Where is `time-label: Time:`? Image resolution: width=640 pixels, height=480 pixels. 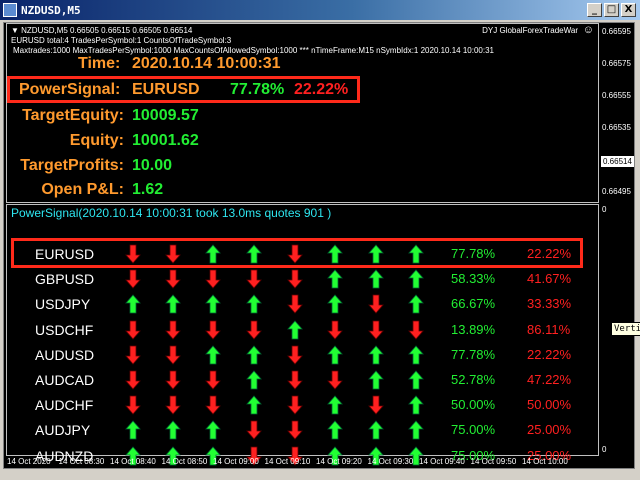 time-label: Time: is located at coordinates (99, 63).